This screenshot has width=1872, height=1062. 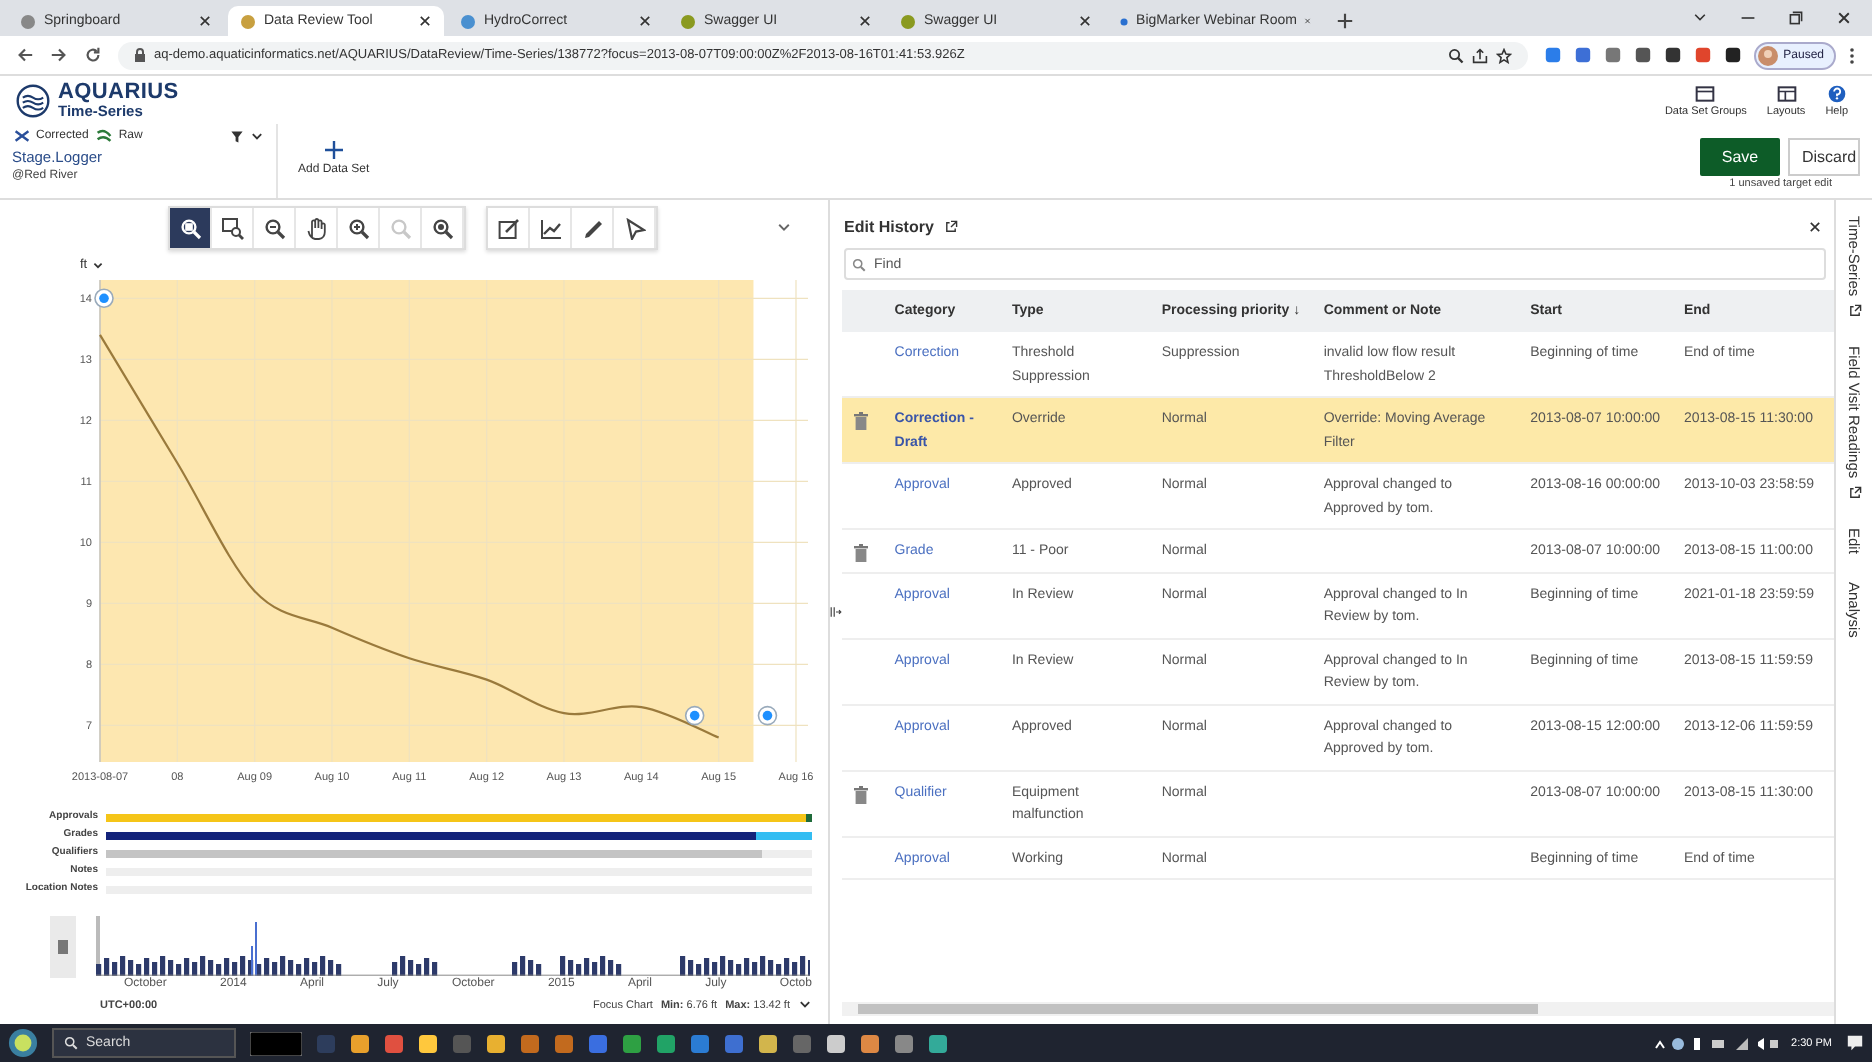 I want to click on reload-icon, so click(x=93, y=55).